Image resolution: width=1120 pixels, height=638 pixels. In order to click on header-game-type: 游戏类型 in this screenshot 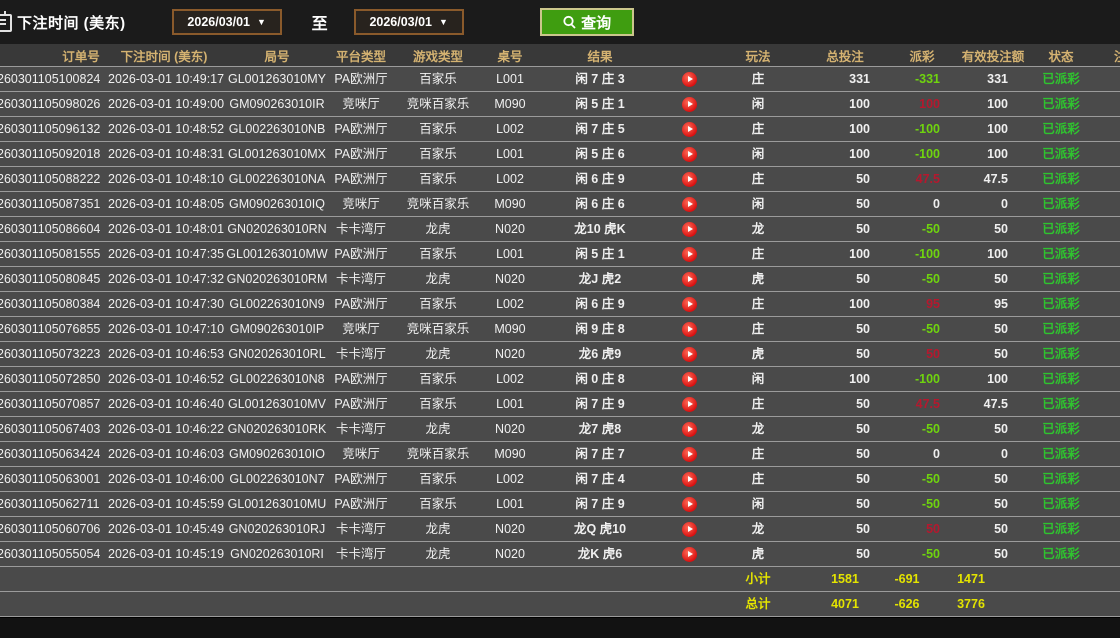, I will do `click(438, 55)`.